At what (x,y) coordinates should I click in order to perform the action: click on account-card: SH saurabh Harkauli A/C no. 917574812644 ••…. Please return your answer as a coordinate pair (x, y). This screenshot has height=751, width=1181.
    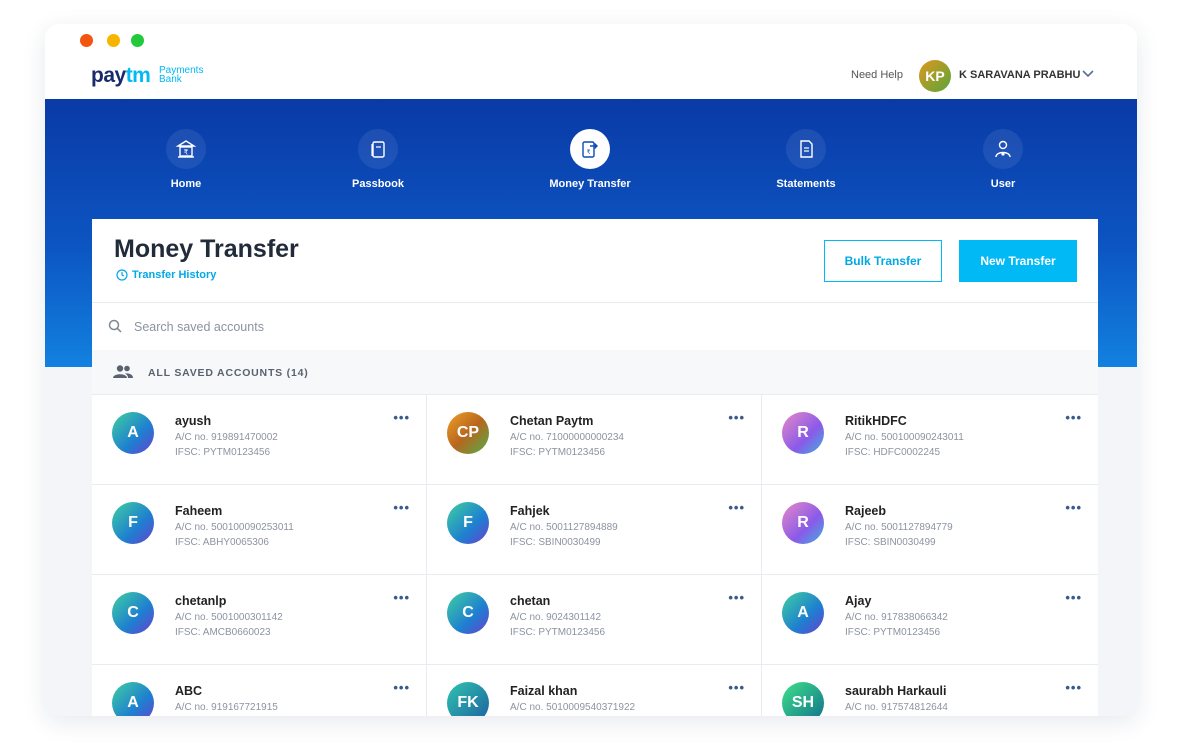
    Looking at the image, I should click on (930, 690).